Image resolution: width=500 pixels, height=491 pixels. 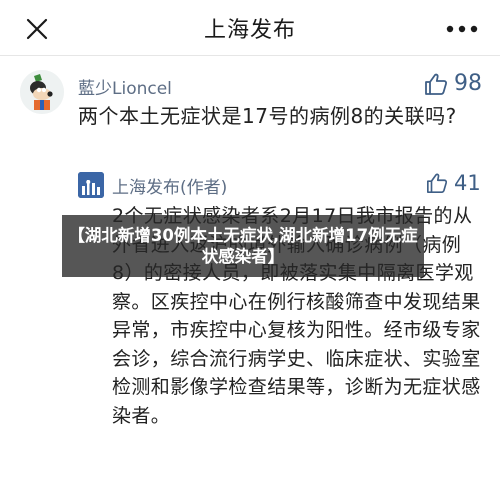 I want to click on more-button, so click(x=462, y=29).